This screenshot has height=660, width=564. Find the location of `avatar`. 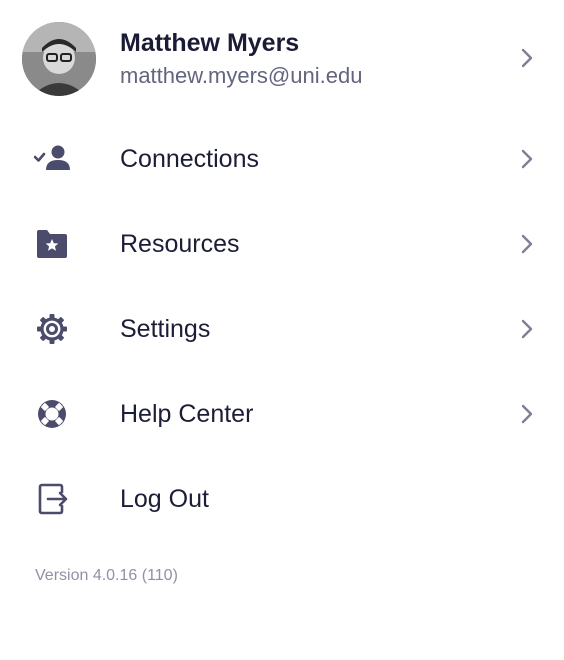

avatar is located at coordinates (59, 59).